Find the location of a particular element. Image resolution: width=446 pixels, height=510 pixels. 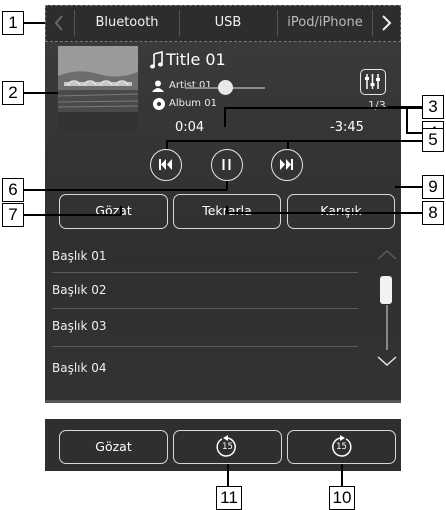

rewind-15-button: 15 is located at coordinates (227, 447).